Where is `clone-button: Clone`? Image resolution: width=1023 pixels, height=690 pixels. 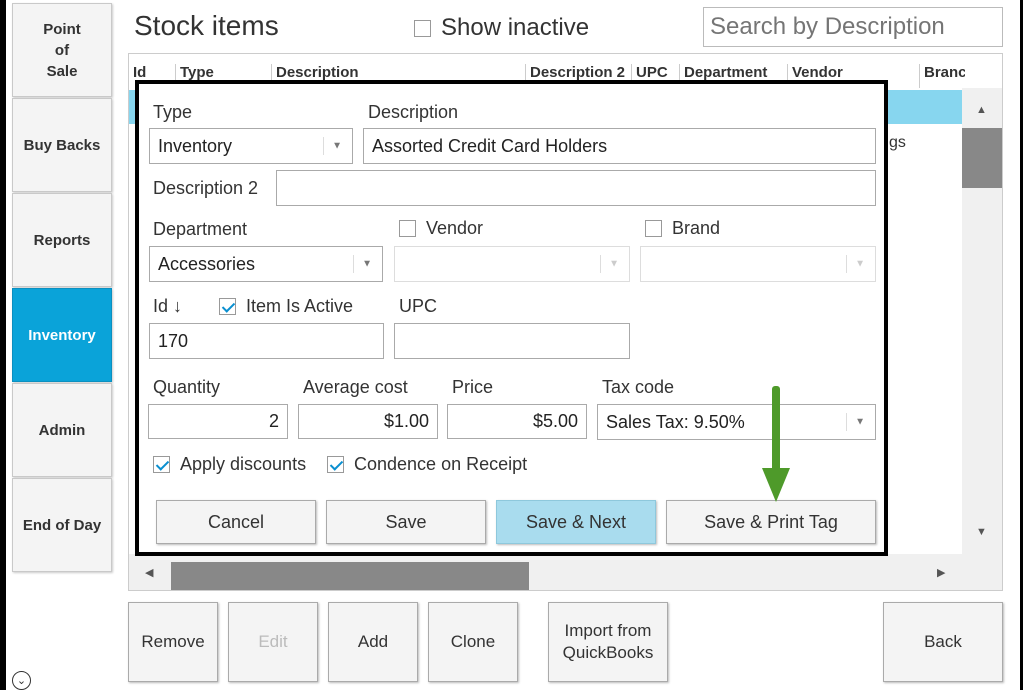 clone-button: Clone is located at coordinates (473, 642).